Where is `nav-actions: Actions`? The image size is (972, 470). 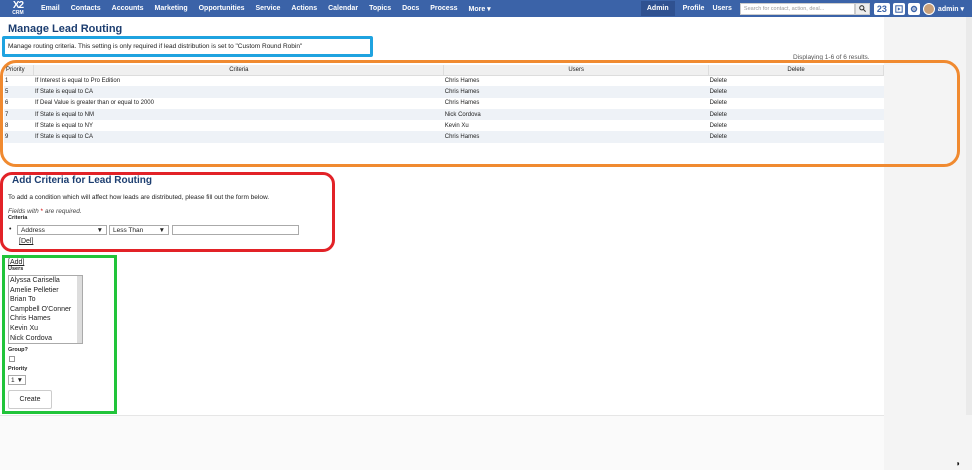
nav-actions: Actions is located at coordinates (304, 8).